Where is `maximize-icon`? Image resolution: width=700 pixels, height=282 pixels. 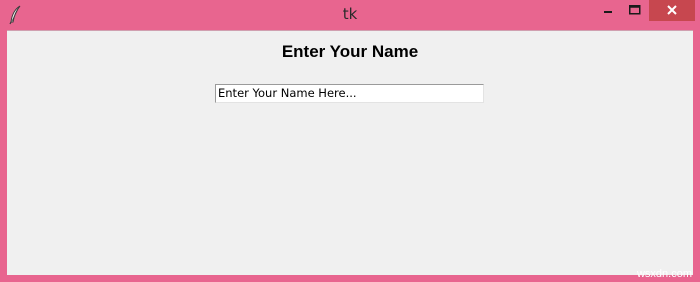 maximize-icon is located at coordinates (635, 11).